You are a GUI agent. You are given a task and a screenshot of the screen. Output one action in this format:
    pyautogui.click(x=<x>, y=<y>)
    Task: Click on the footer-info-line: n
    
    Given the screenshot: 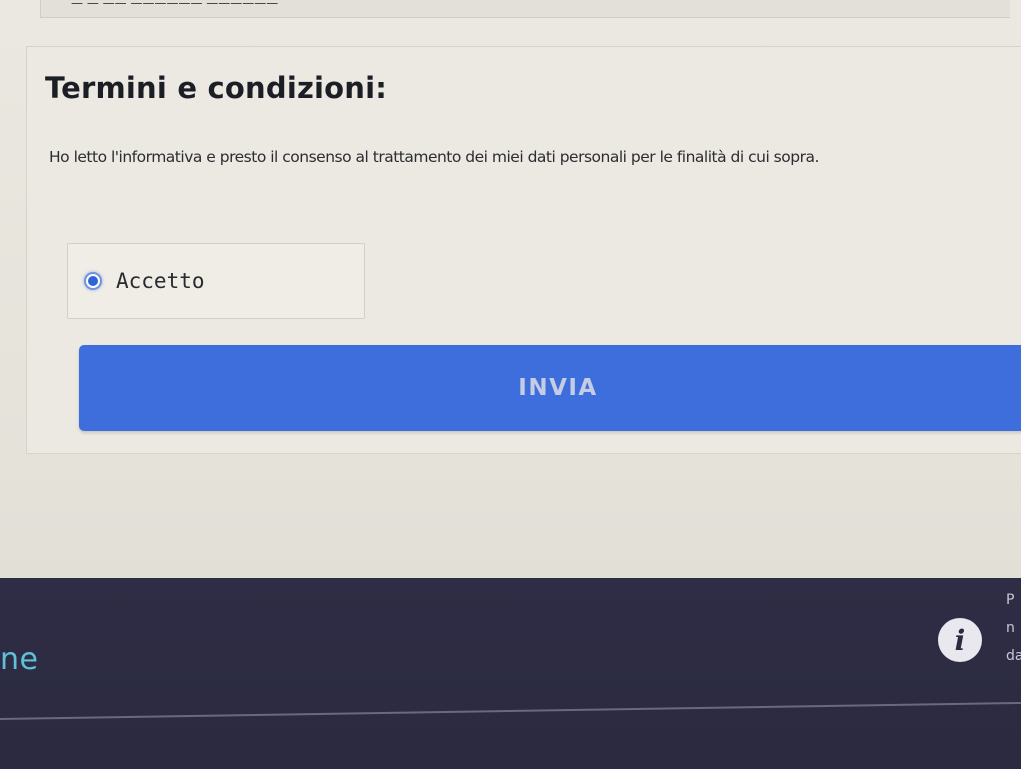 What is the action you would take?
    pyautogui.click(x=1010, y=628)
    